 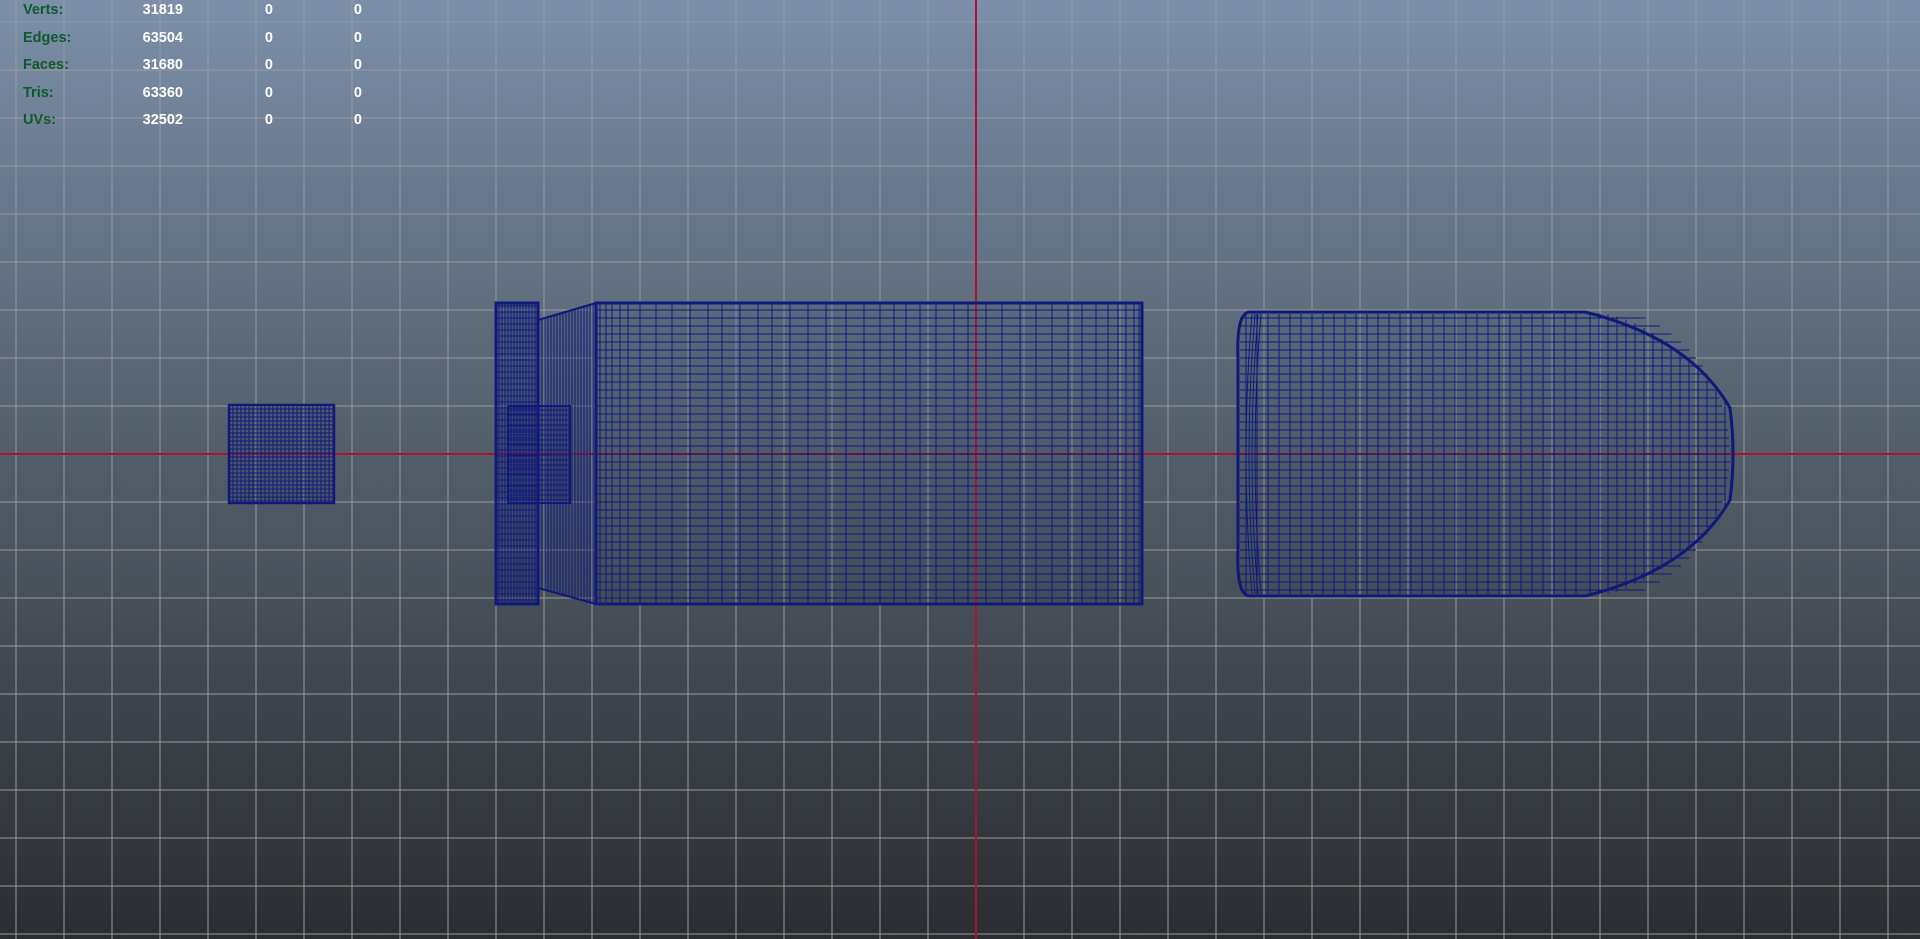 What do you see at coordinates (1485, 454) in the screenshot?
I see `bullet-mesh` at bounding box center [1485, 454].